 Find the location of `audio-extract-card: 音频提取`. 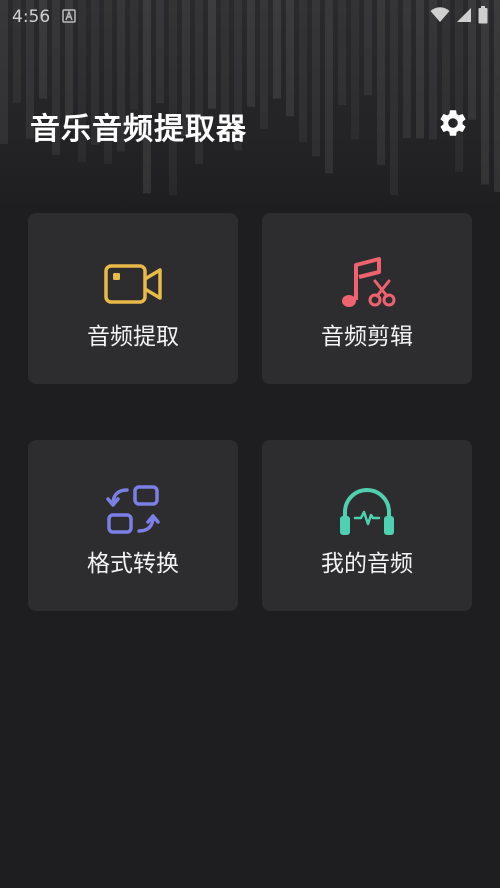

audio-extract-card: 音频提取 is located at coordinates (133, 298).